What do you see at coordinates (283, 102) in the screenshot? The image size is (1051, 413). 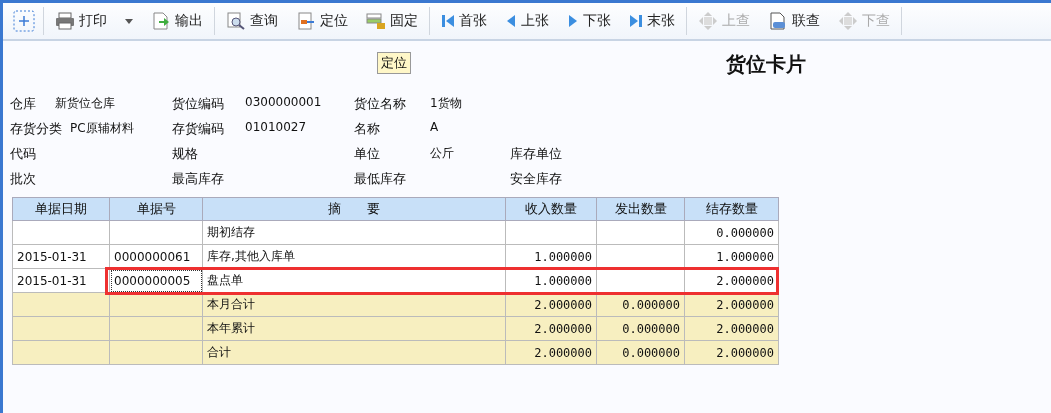 I see `field-value: 0300000001` at bounding box center [283, 102].